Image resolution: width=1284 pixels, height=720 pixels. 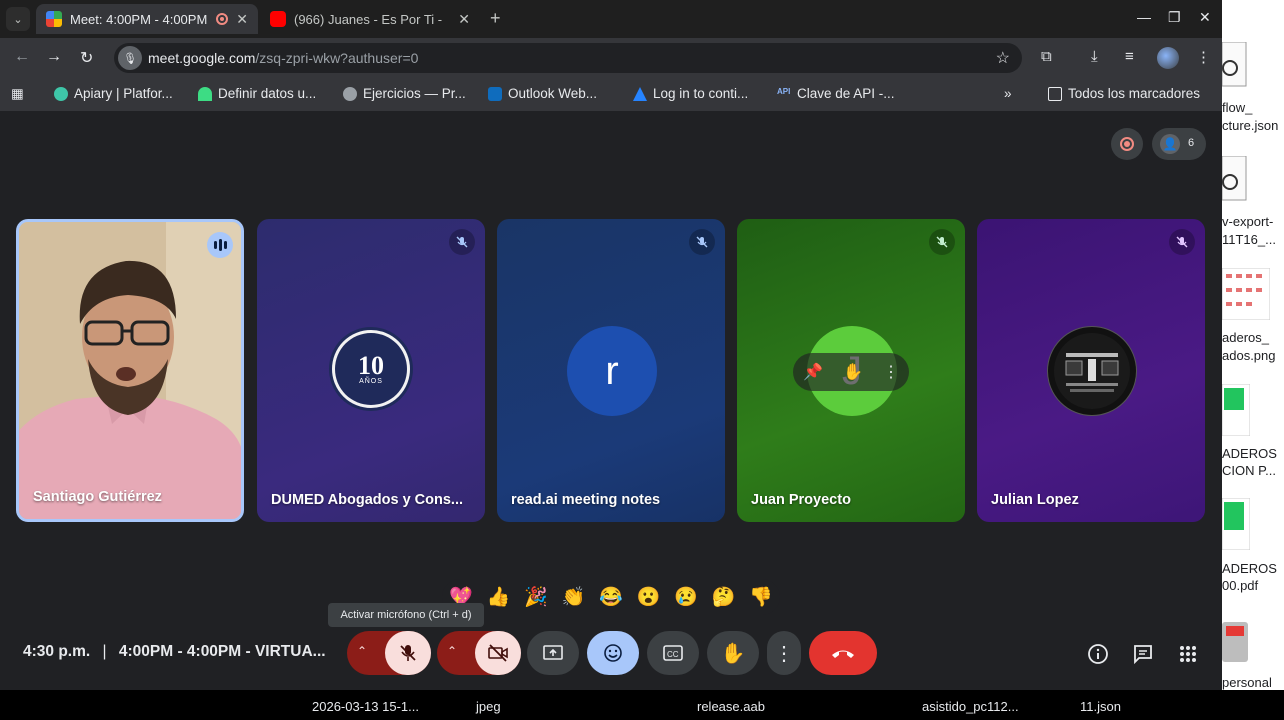 I want to click on video-options-chevron-icon: ⌃, so click(x=458, y=654).